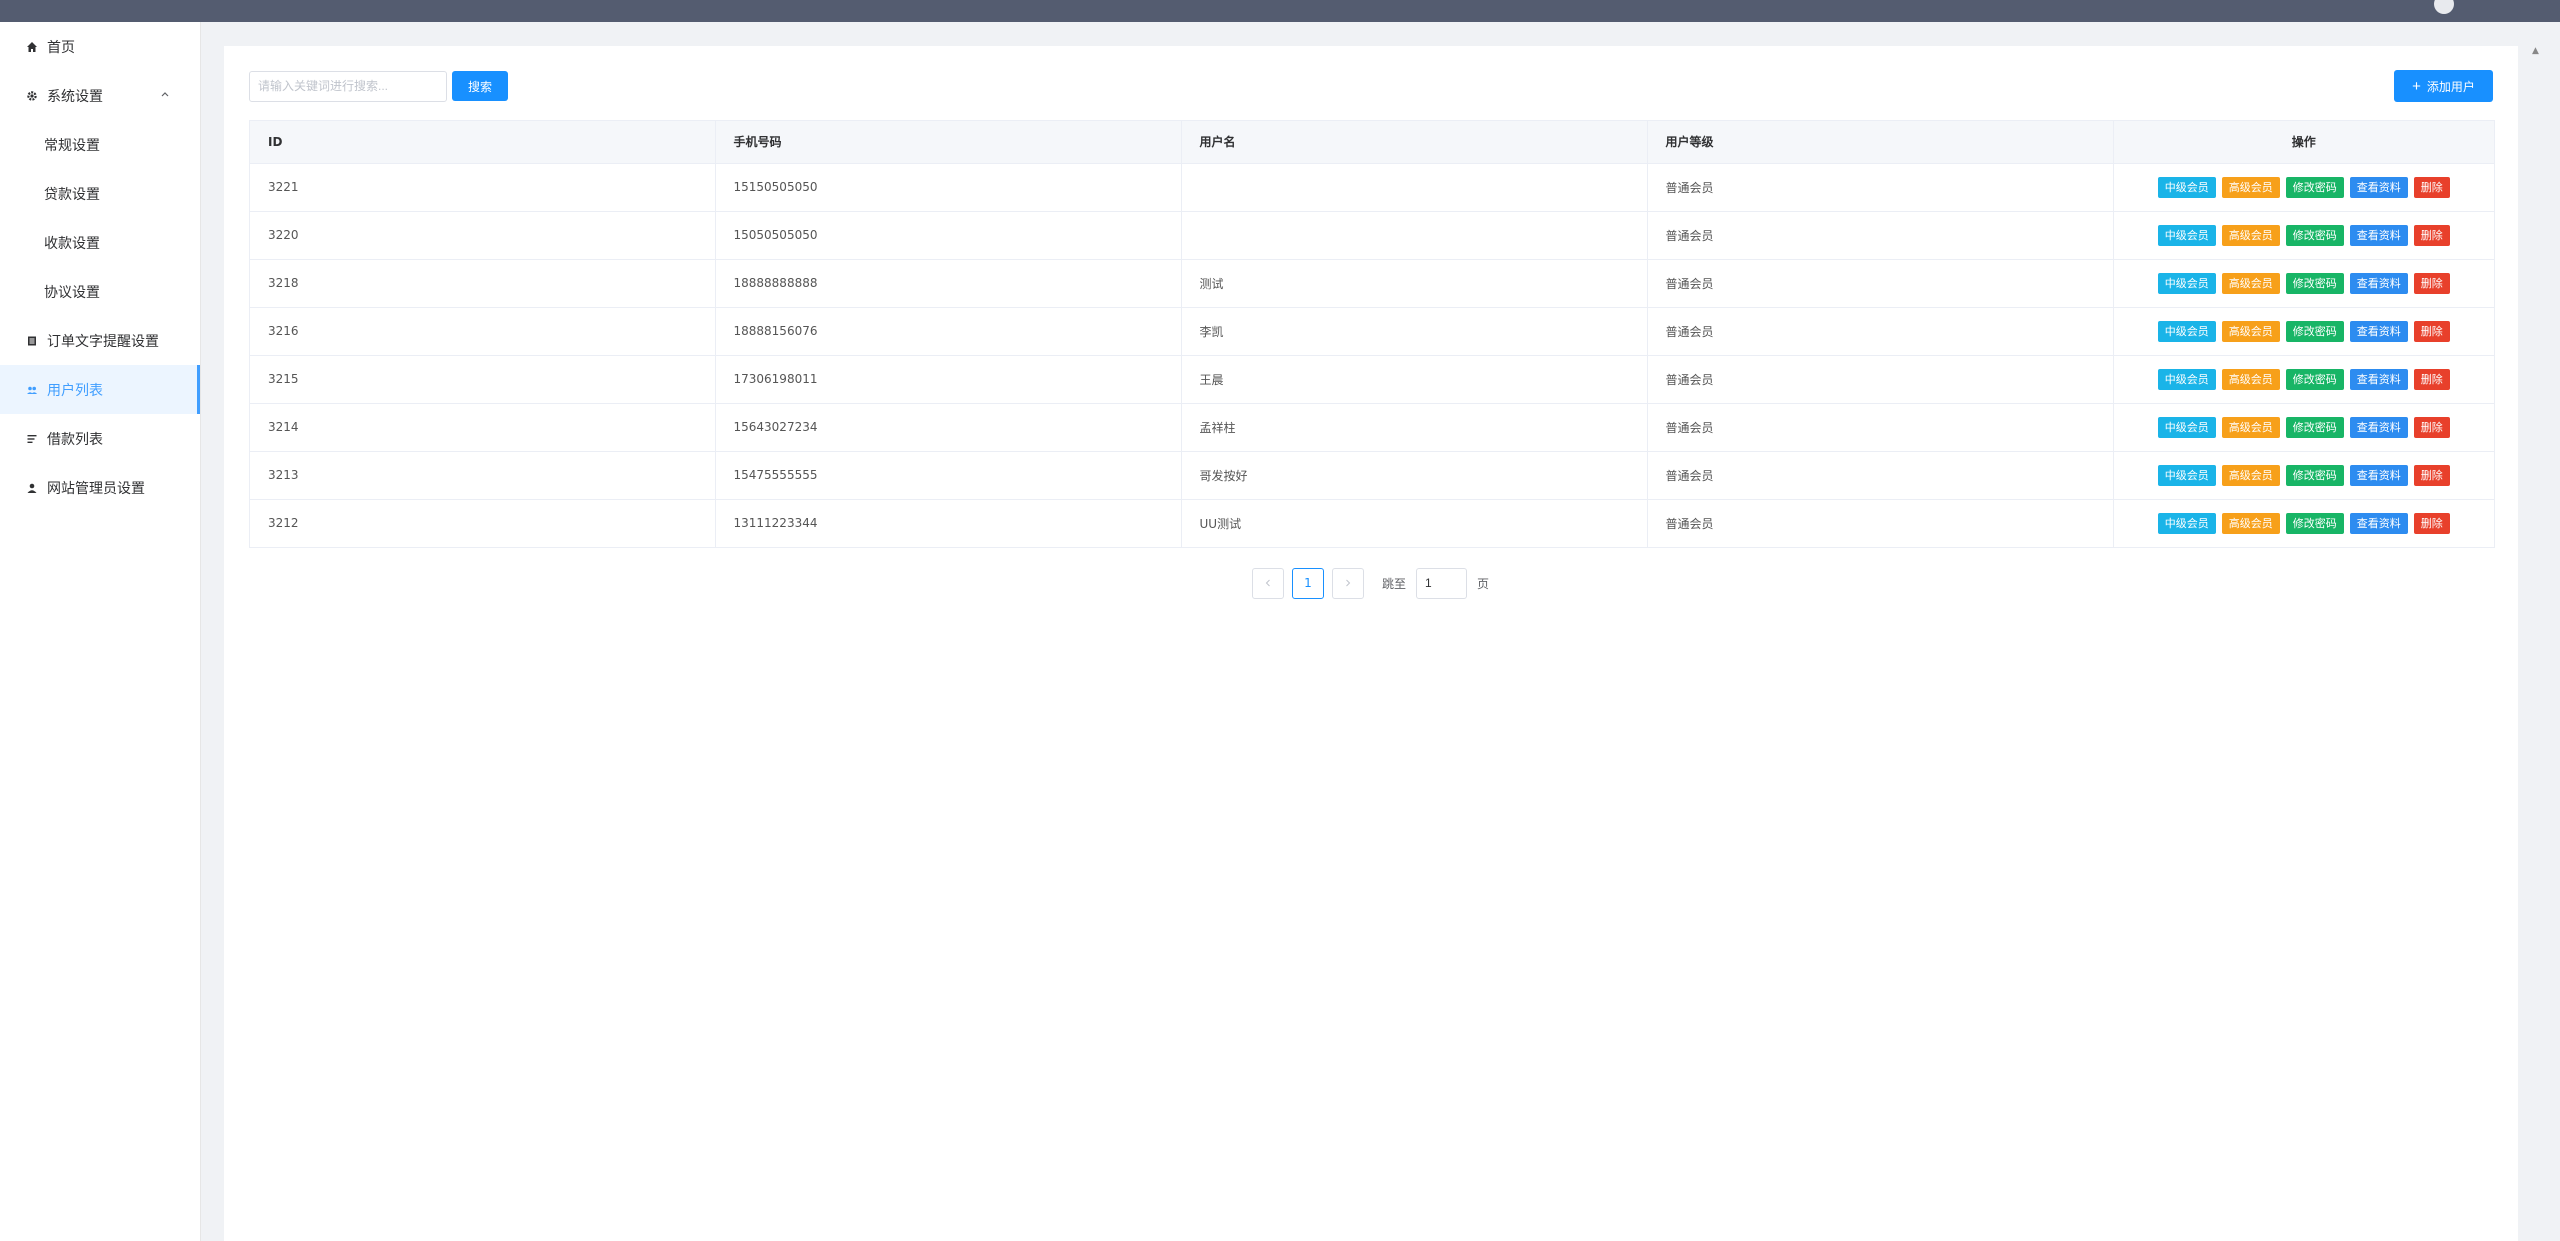  I want to click on next-page-button, so click(1348, 583).